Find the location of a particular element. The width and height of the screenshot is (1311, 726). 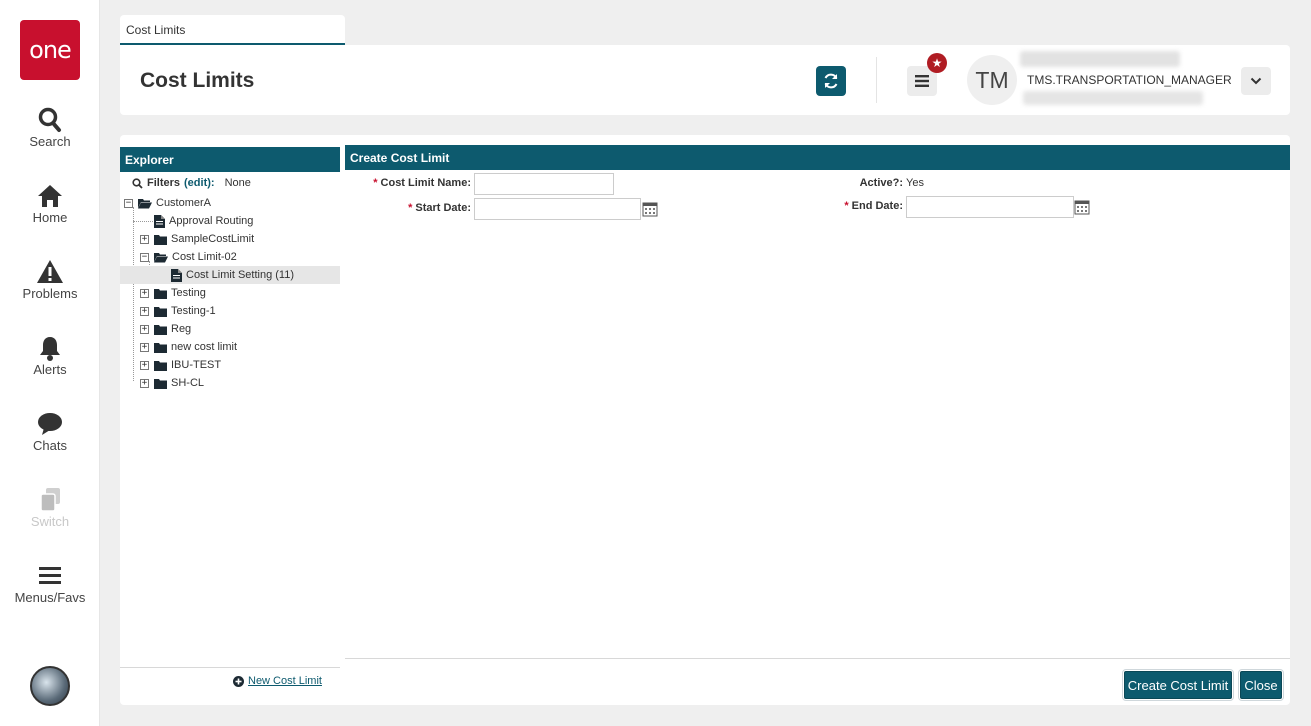

hamburger-icon is located at coordinates (50, 575).